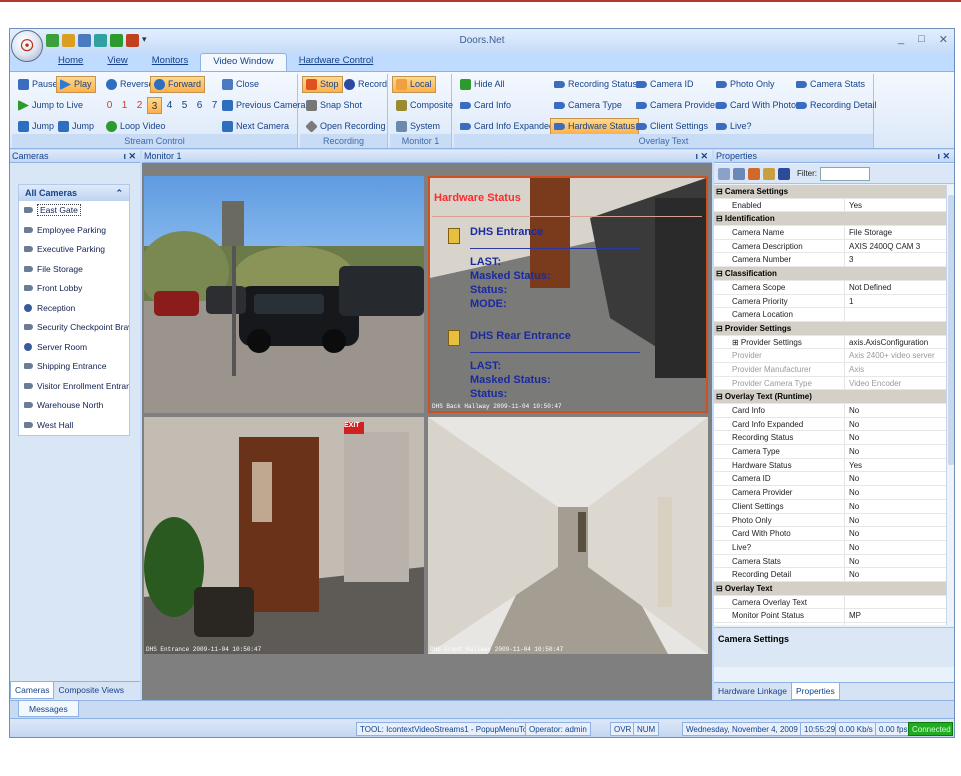 The height and width of the screenshot is (776, 961). What do you see at coordinates (76, 84) in the screenshot?
I see `play-button: Play` at bounding box center [76, 84].